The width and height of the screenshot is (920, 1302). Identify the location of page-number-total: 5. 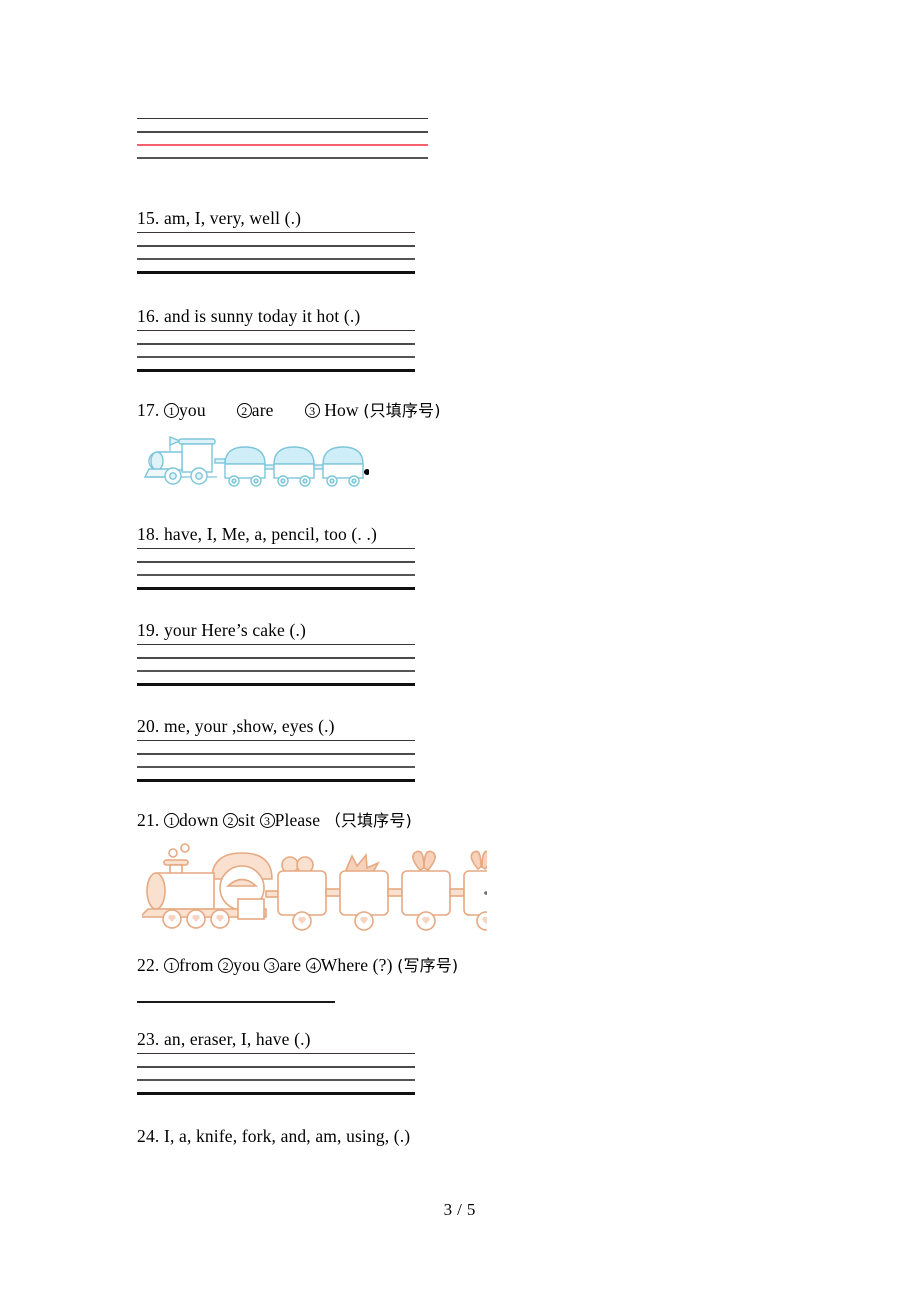
(471, 1209).